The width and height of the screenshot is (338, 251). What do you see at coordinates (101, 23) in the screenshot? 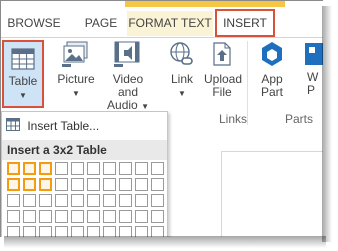
I see `tab-page: PAGE` at bounding box center [101, 23].